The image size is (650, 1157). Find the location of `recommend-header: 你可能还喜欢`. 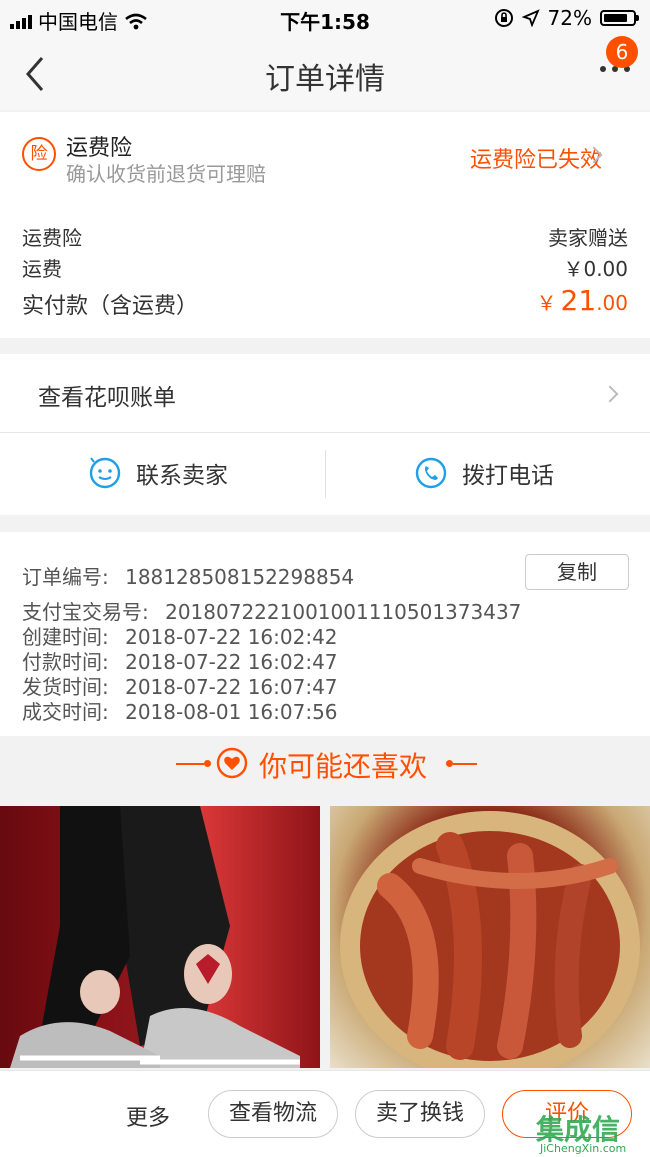

recommend-header: 你可能还喜欢 is located at coordinates (325, 771).